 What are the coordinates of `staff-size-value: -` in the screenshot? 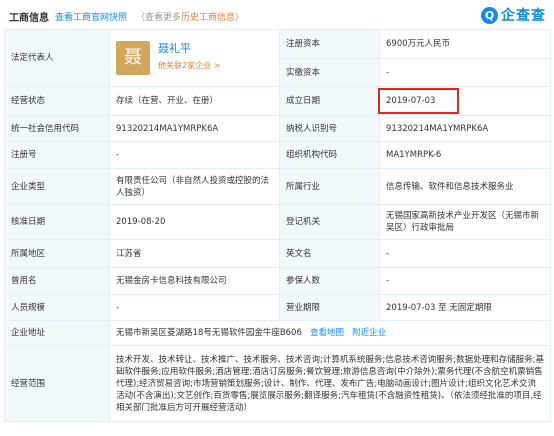 It's located at (194, 307).